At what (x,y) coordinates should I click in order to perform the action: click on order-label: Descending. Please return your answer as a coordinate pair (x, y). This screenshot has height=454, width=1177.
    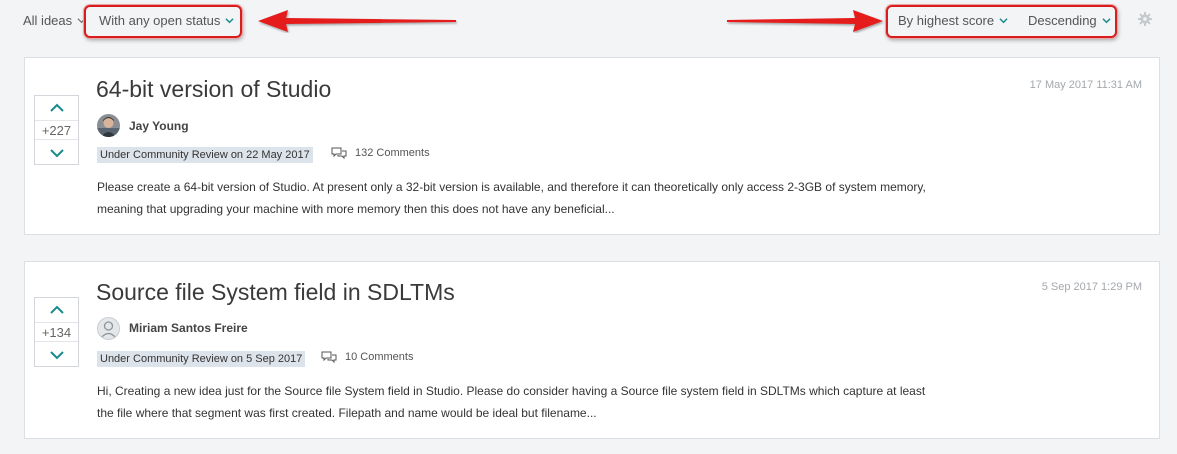
    Looking at the image, I should click on (1062, 20).